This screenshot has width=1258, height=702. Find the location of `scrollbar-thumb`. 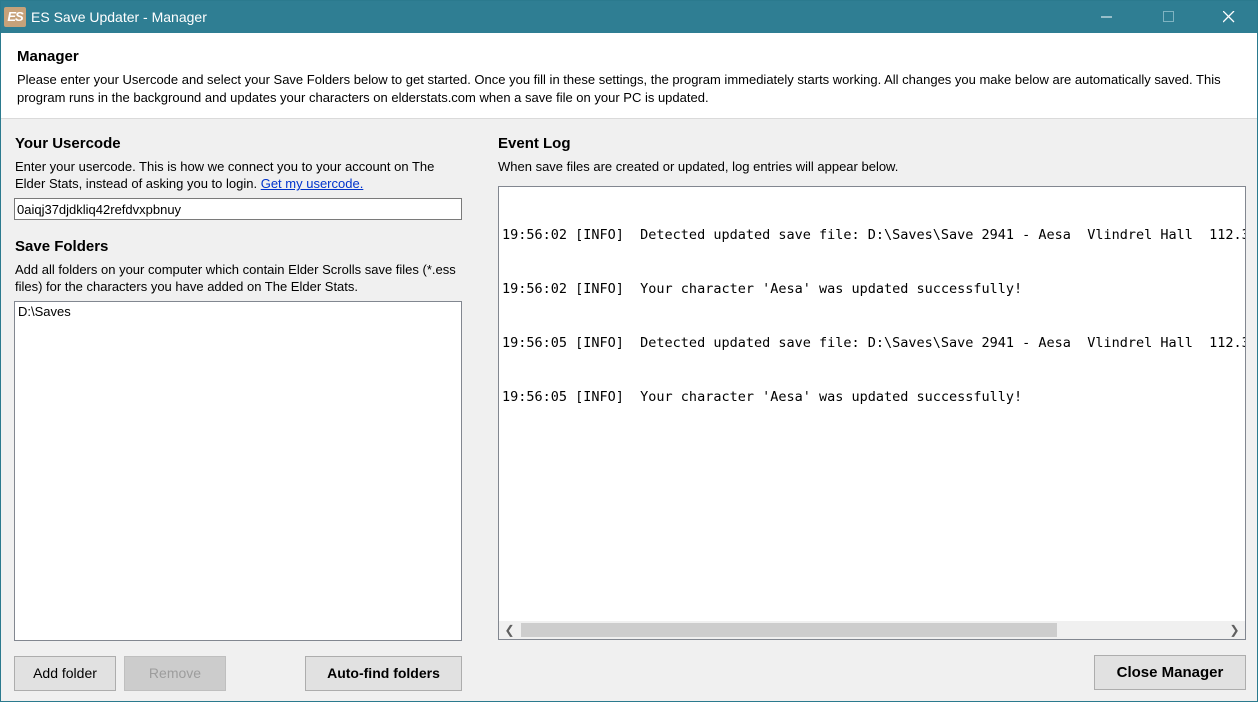

scrollbar-thumb is located at coordinates (789, 630).